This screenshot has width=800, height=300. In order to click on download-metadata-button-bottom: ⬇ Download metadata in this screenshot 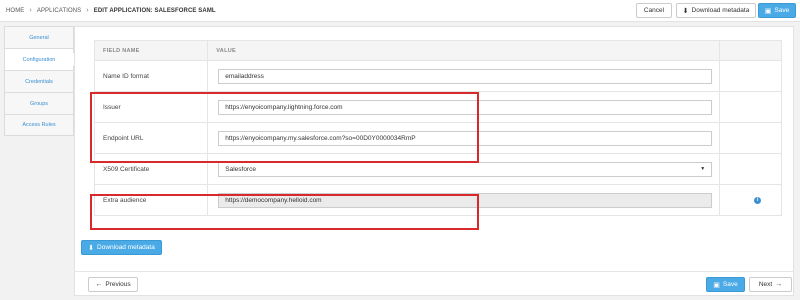, I will do `click(121, 247)`.